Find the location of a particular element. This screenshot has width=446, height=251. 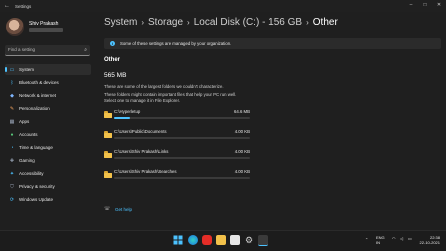

active-indicator is located at coordinates (6, 69).